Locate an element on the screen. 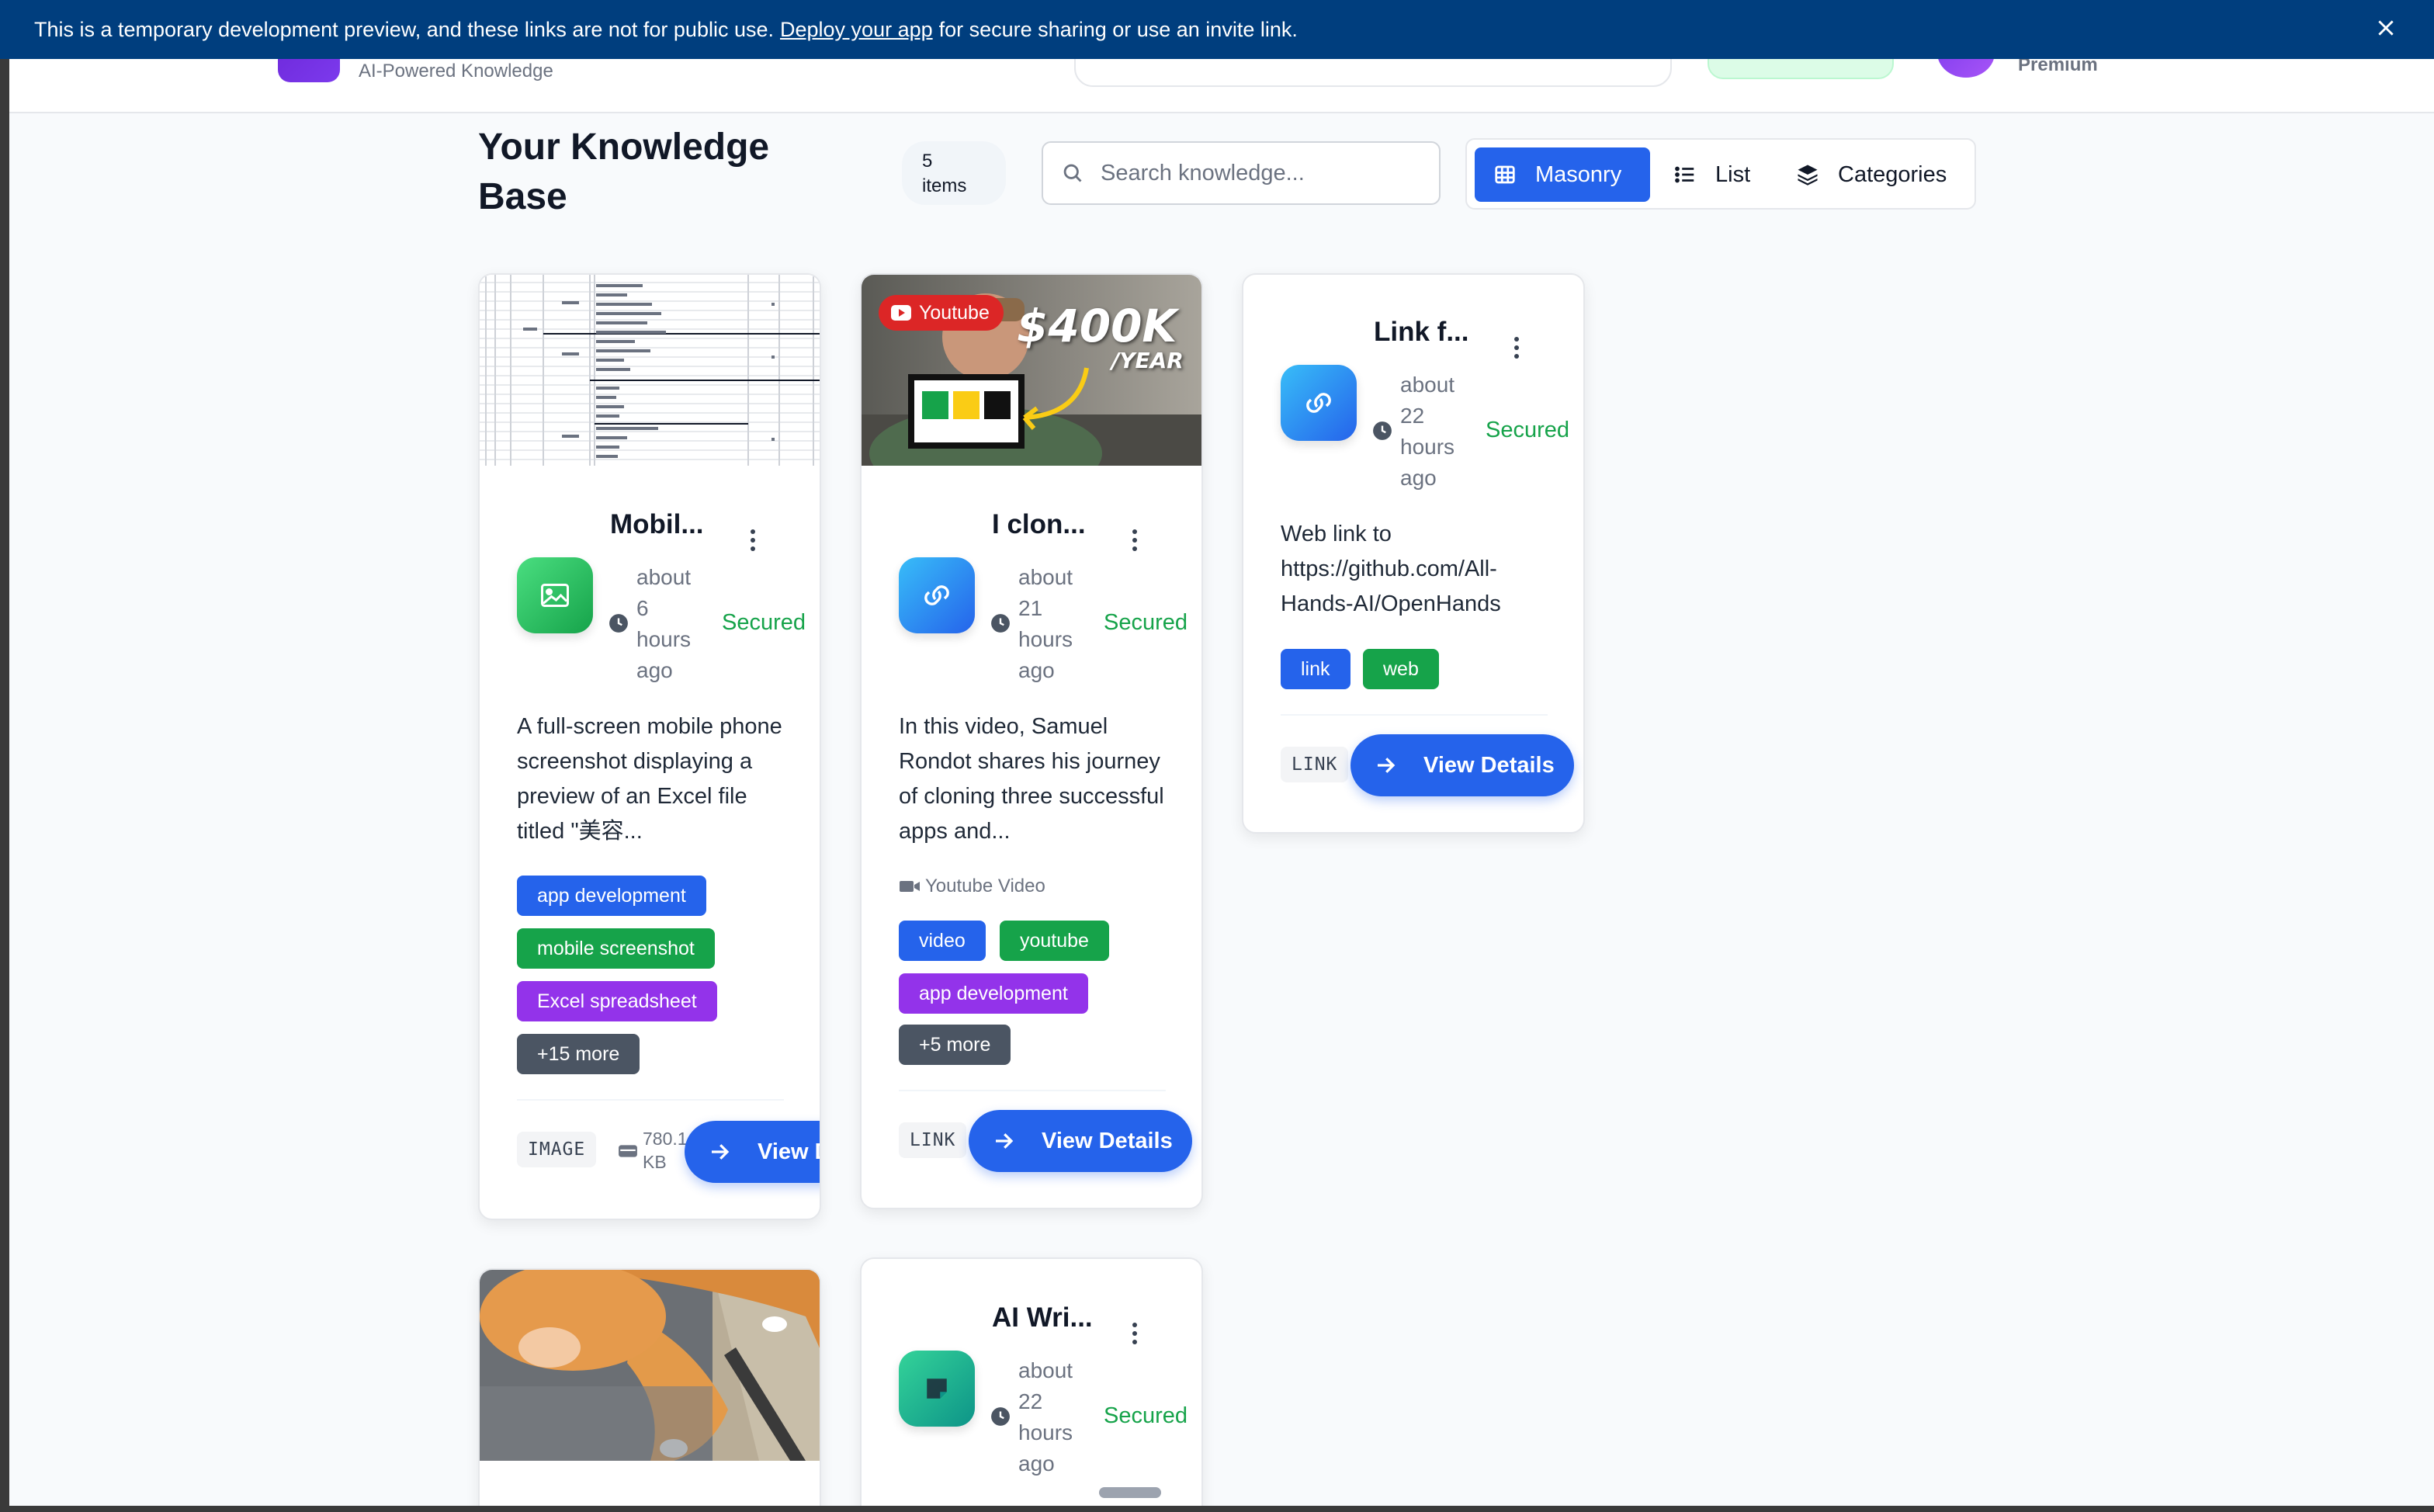 This screenshot has height=1512, width=2434. deploy-app-link: Deploy your app is located at coordinates (857, 30).